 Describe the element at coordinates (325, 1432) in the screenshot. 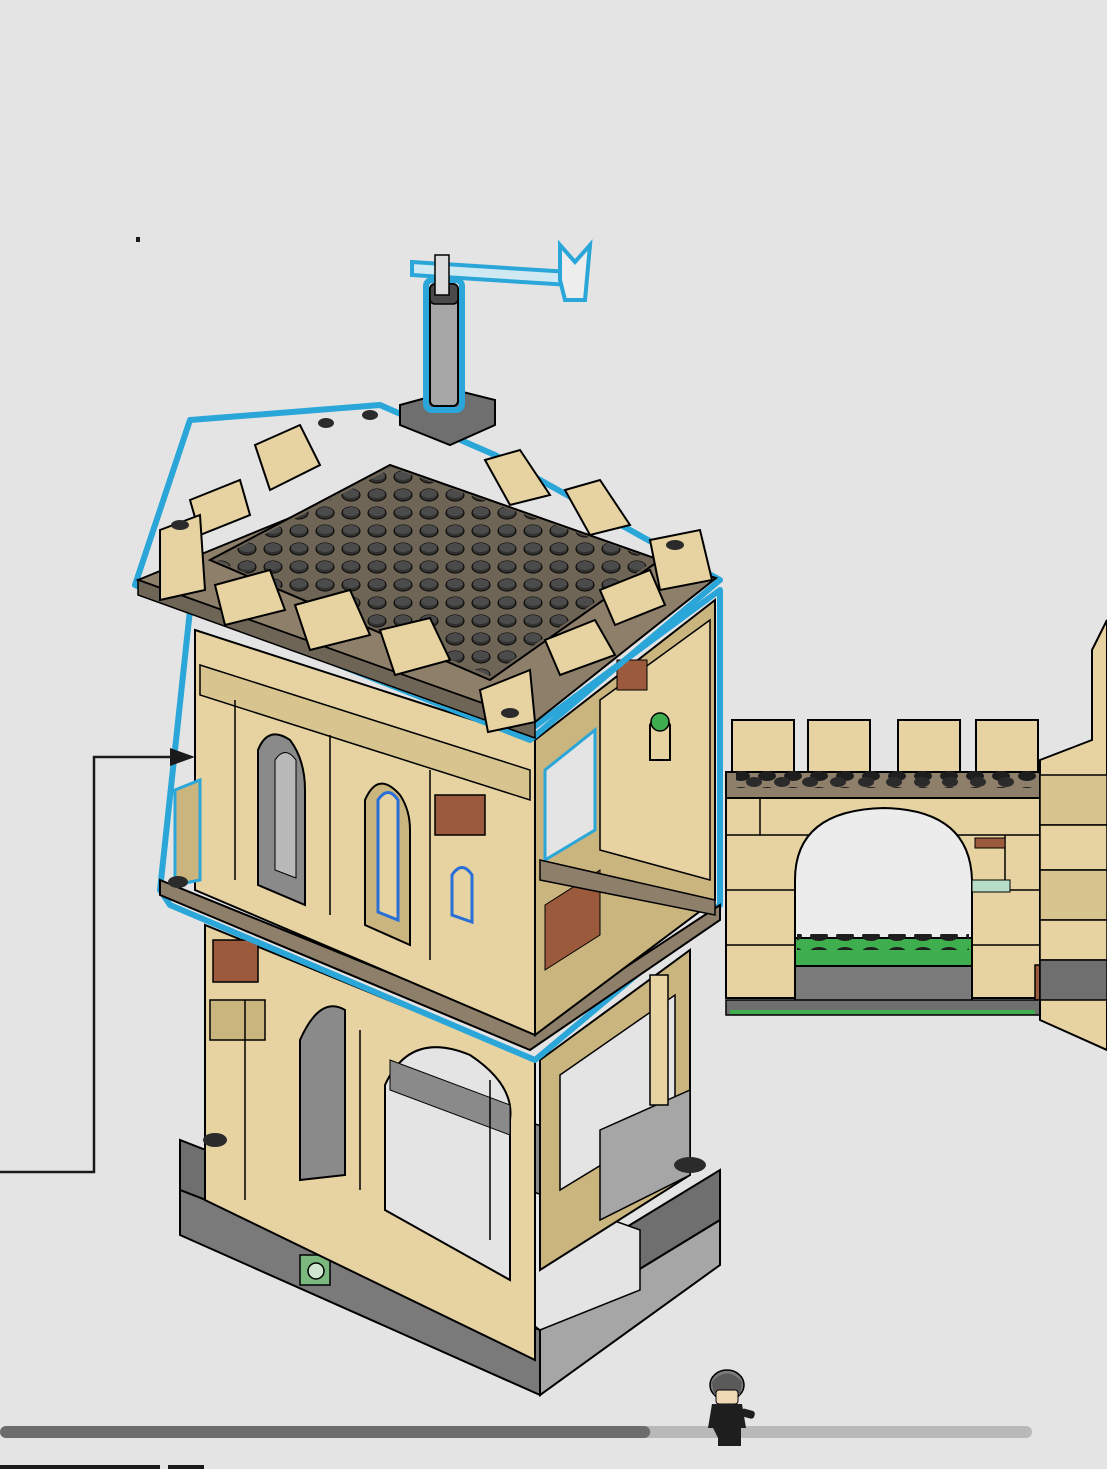

I see `progress-fill` at that location.